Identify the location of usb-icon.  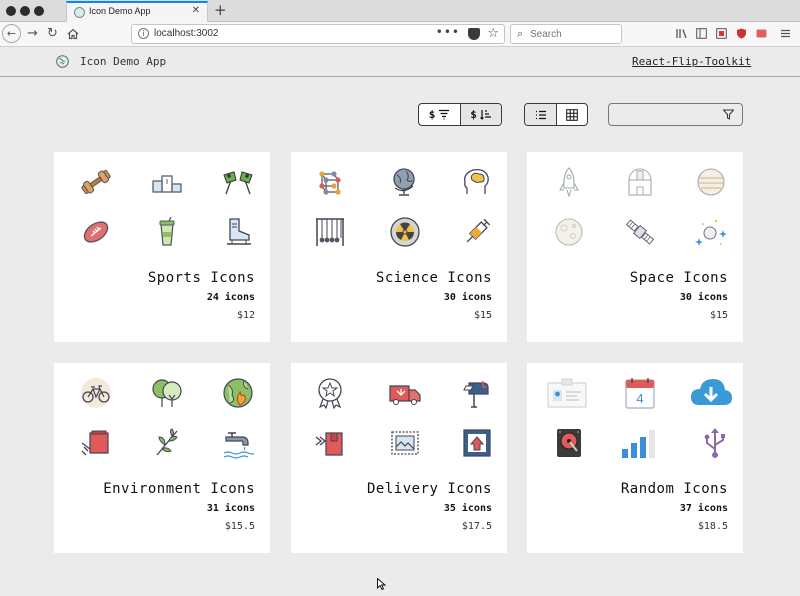
(714, 443).